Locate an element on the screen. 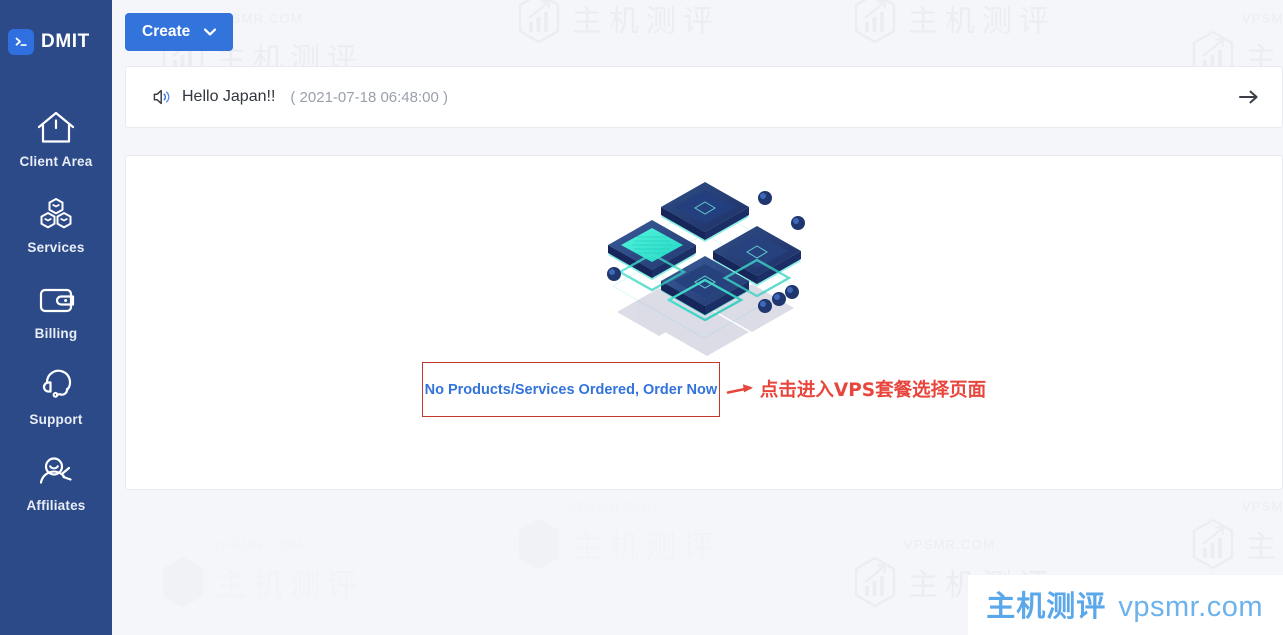  speaker-volume-icon is located at coordinates (162, 97).